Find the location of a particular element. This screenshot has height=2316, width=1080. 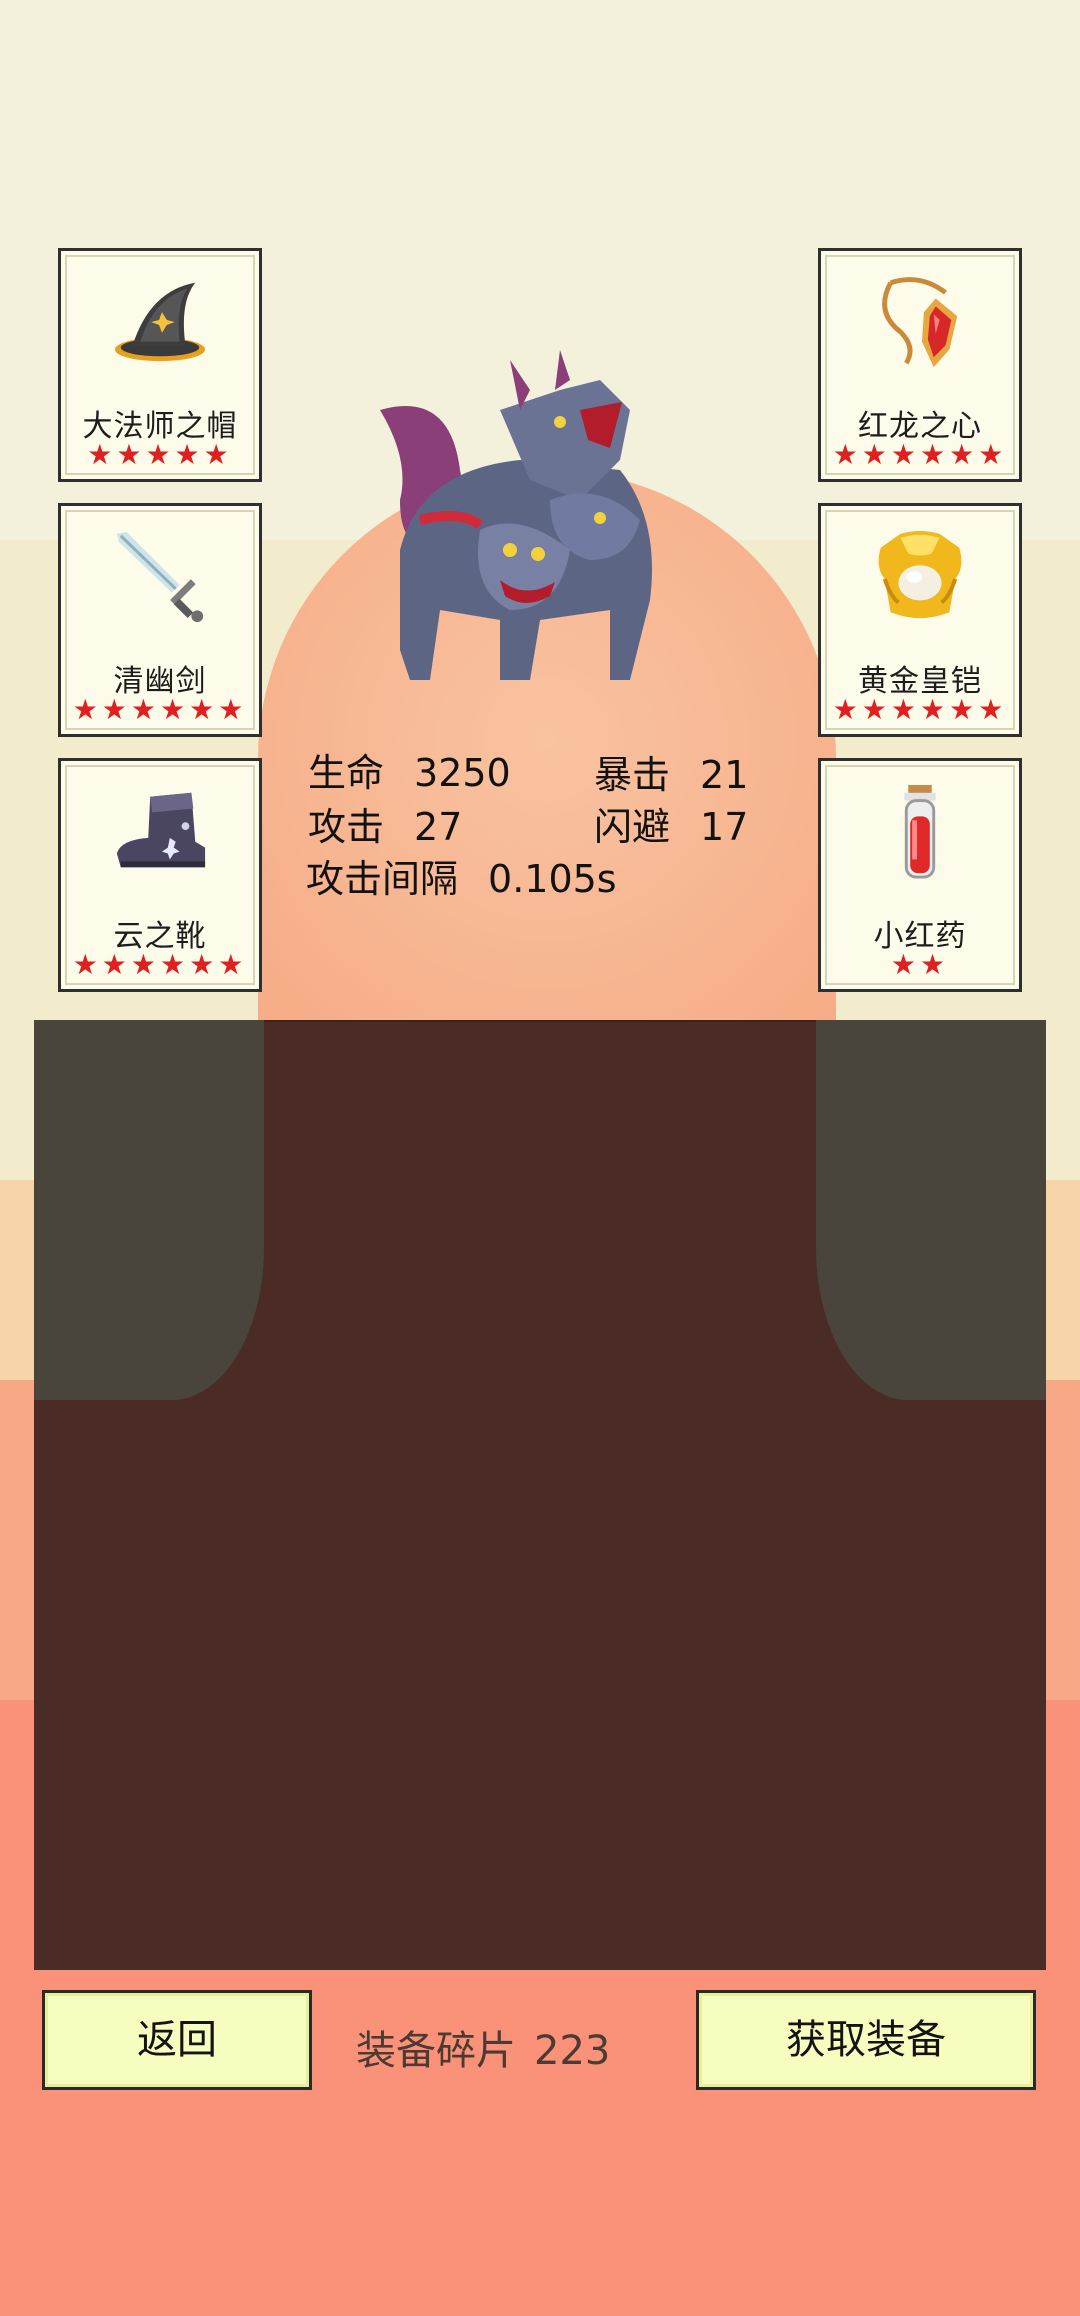

stat-dodge: 闪避 17 is located at coordinates (671, 823).